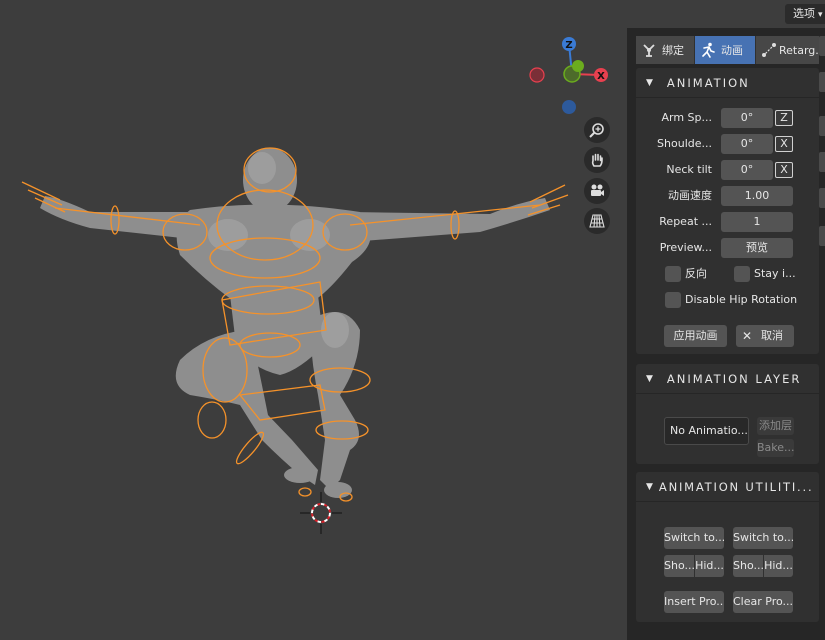 This screenshot has height=640, width=825. What do you see at coordinates (696, 273) in the screenshot?
I see `reverse-label: 反向` at bounding box center [696, 273].